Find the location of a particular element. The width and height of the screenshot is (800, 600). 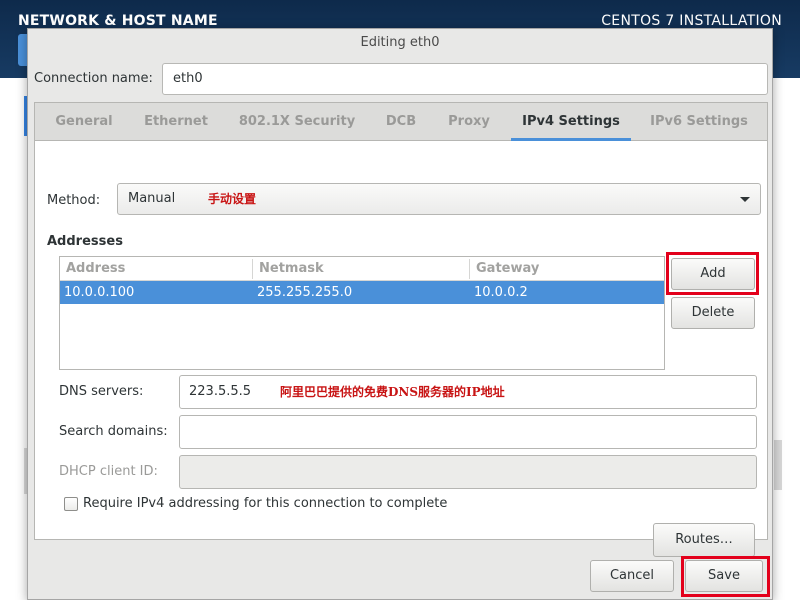

dialog-title: Editing eth0 is located at coordinates (400, 42).